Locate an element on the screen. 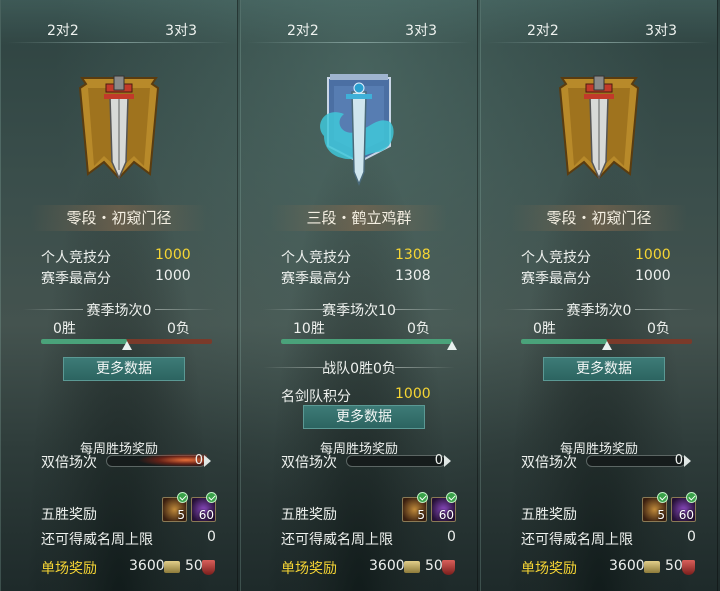 Image resolution: width=720 pixels, height=591 pixels. rank-title: 三段・鹤立鸡群 is located at coordinates (359, 218).